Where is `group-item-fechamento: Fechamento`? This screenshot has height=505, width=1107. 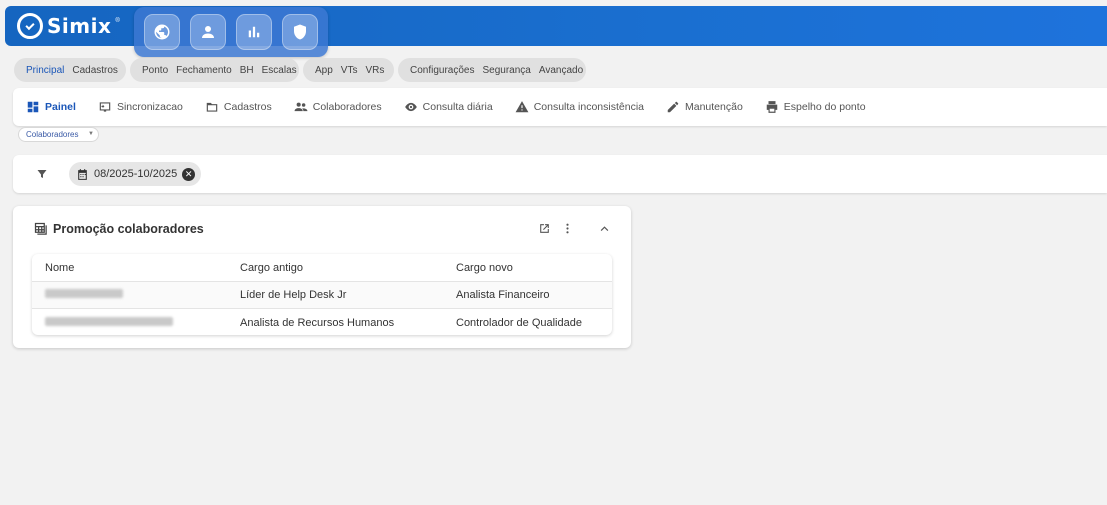
group-item-fechamento: Fechamento is located at coordinates (204, 70).